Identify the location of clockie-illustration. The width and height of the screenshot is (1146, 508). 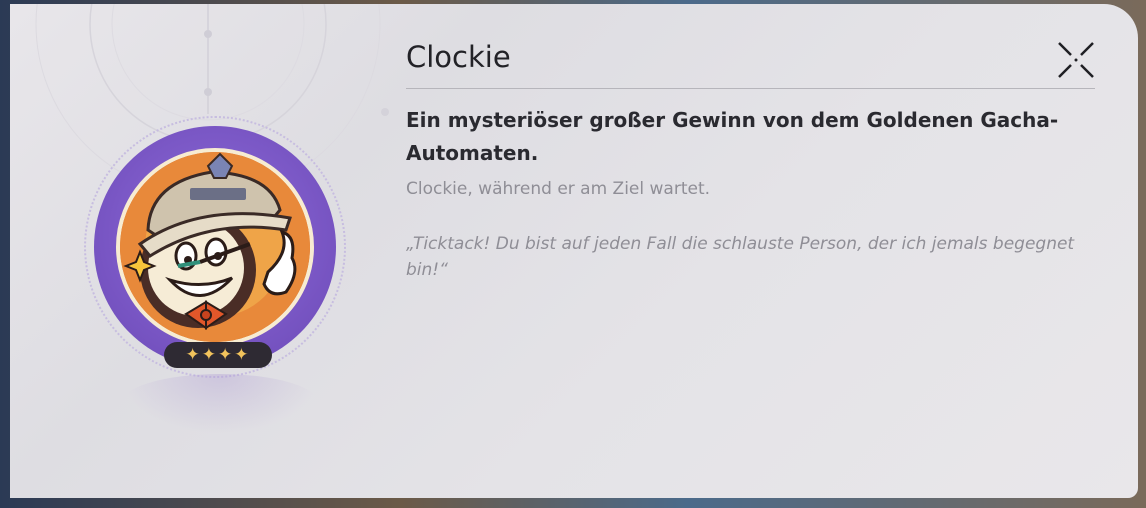
(215, 247).